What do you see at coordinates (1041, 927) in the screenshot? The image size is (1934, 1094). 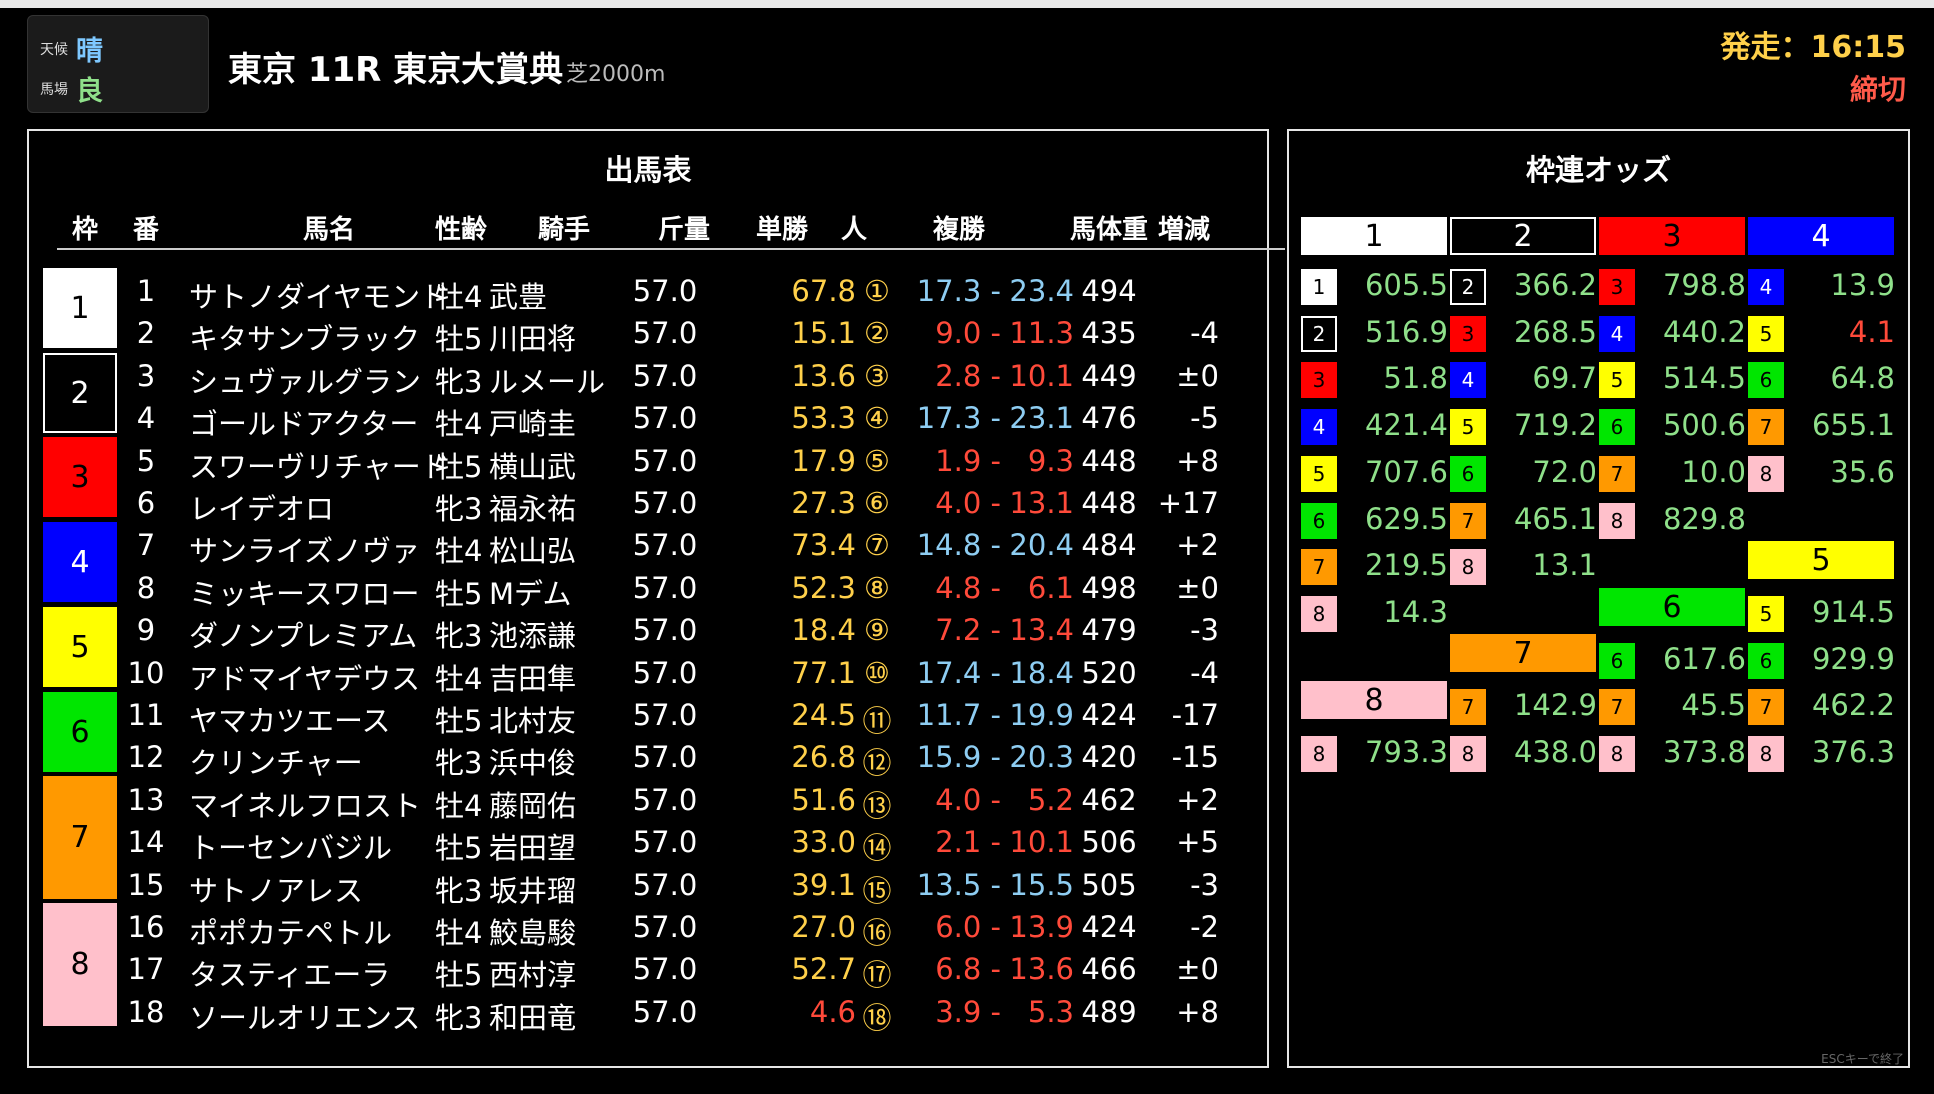 I see `place-odds-high: 13.9` at bounding box center [1041, 927].